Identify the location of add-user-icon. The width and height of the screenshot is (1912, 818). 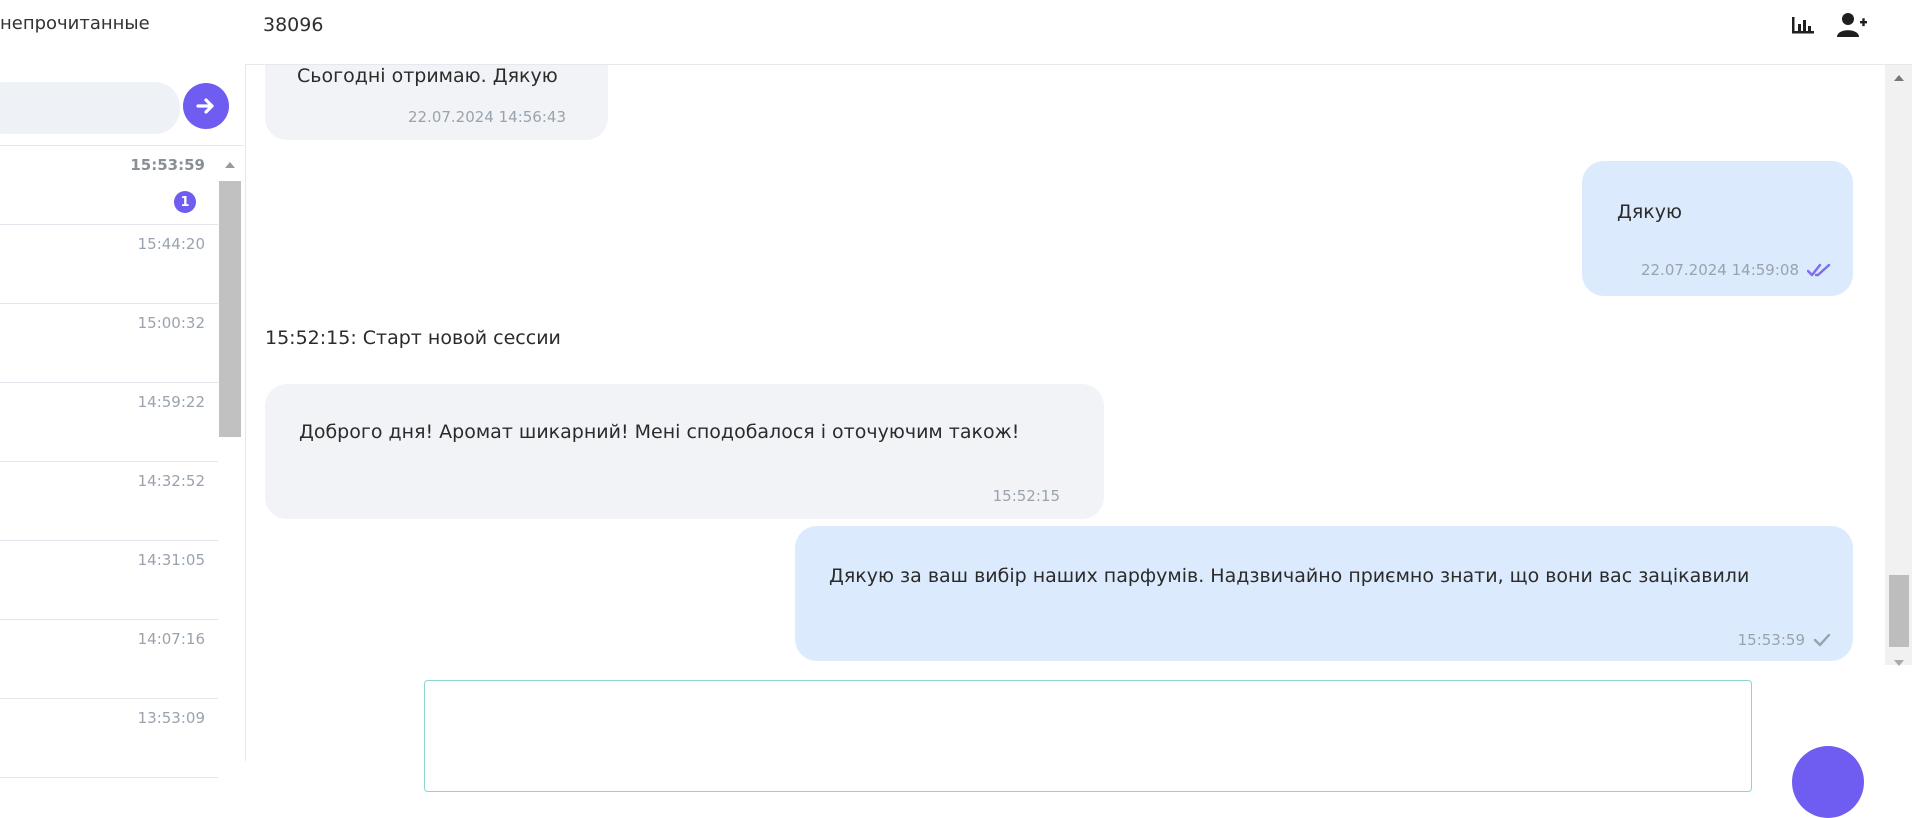
(1852, 25).